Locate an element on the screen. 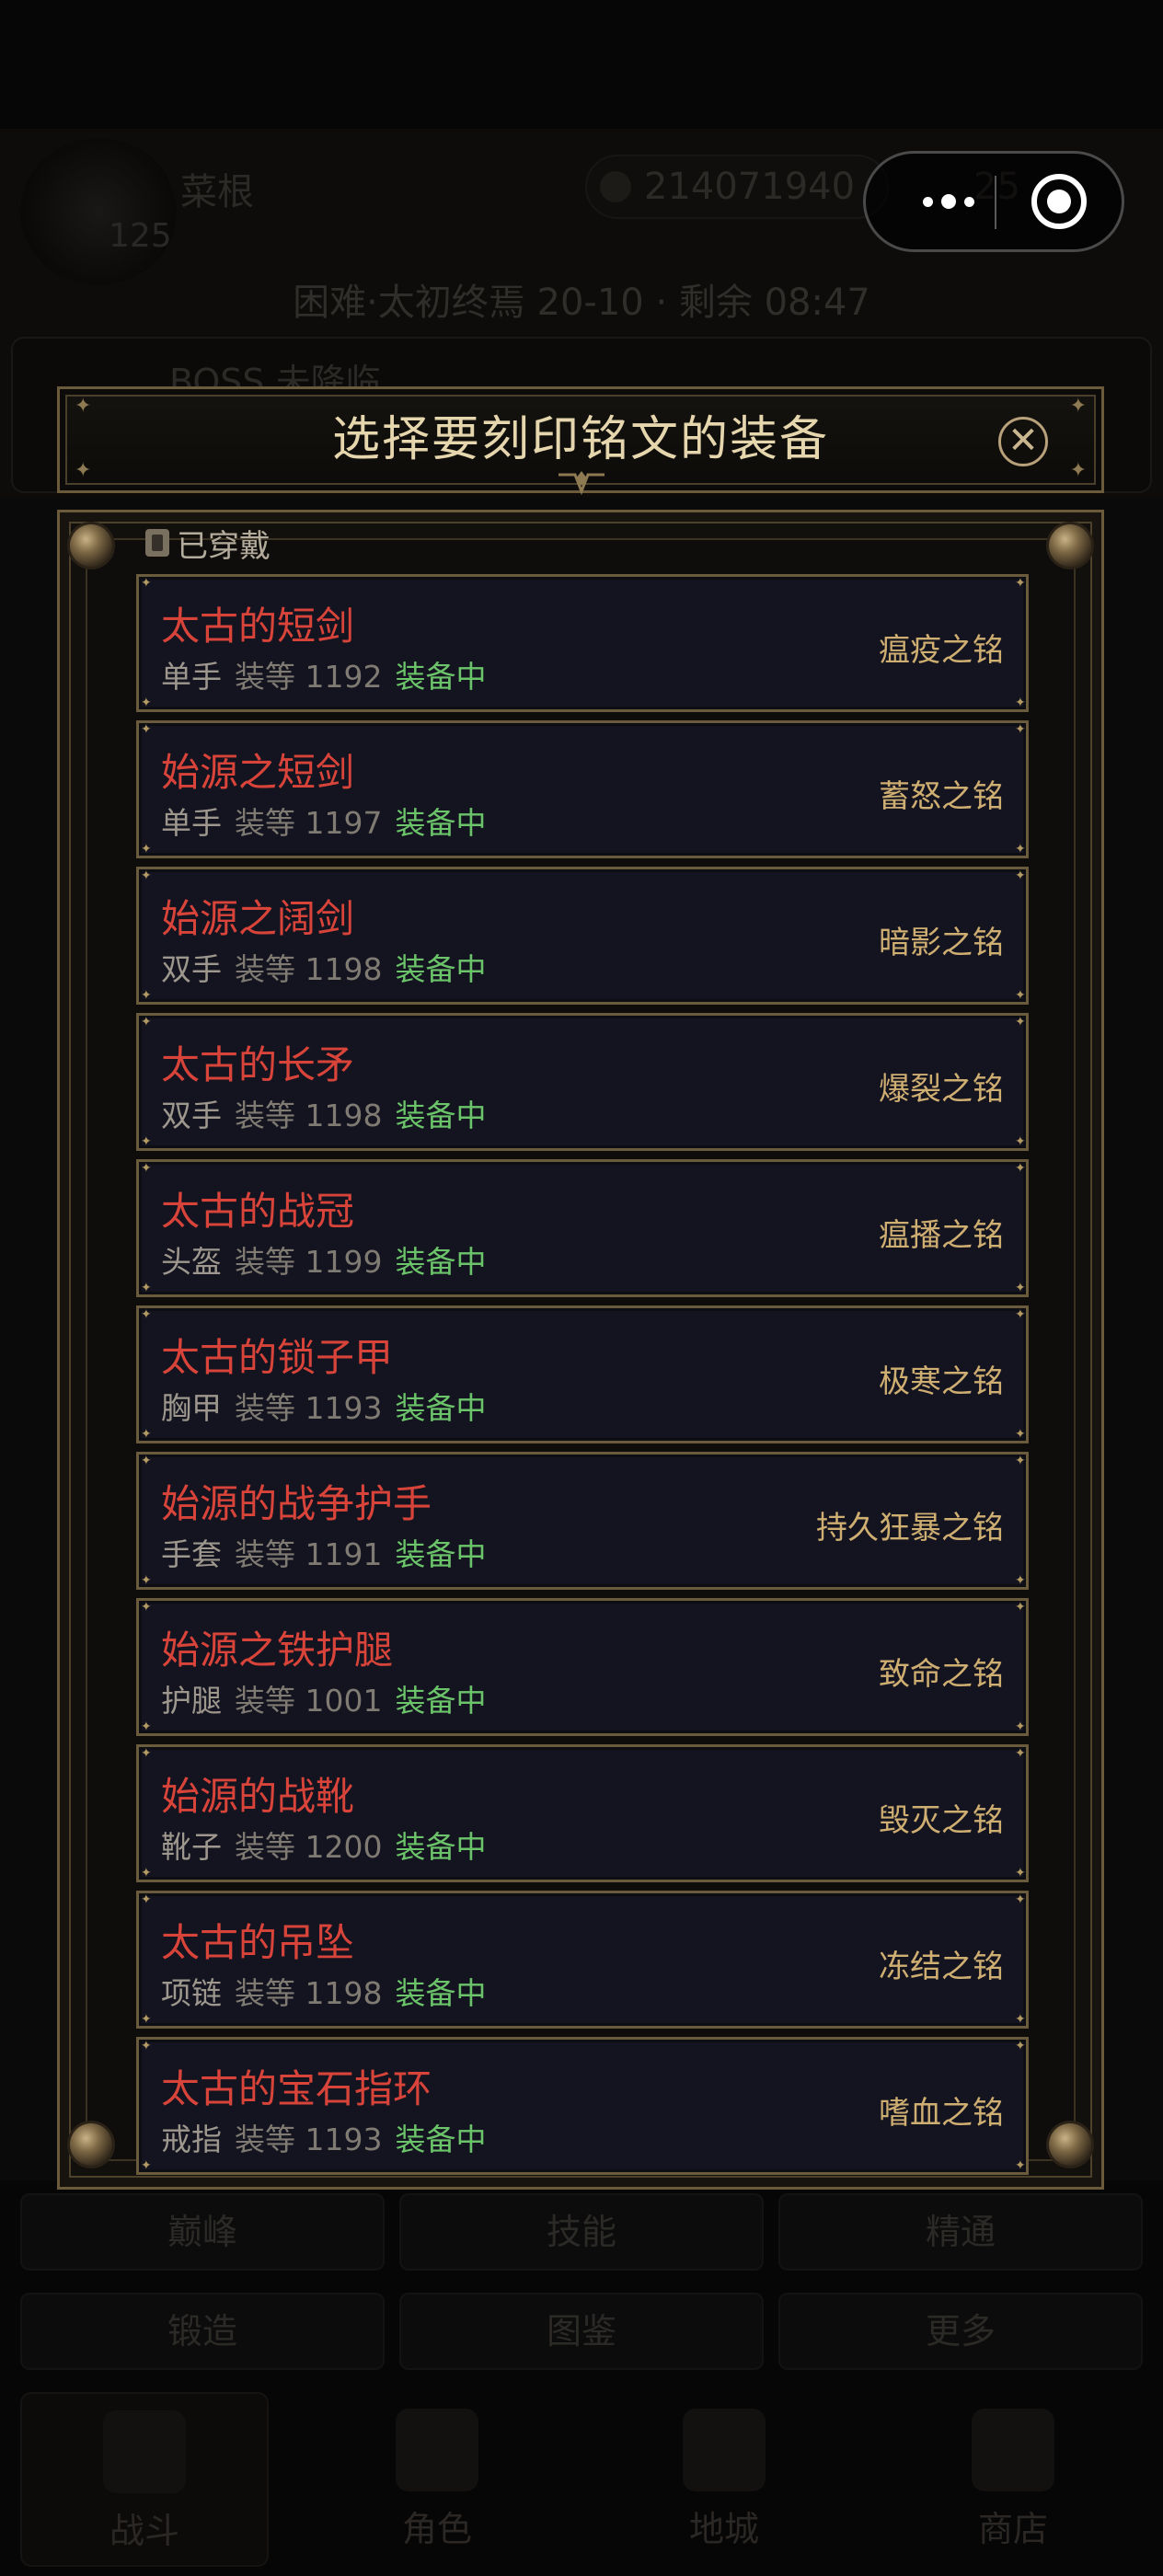  item-inscription: 致命之铭 is located at coordinates (942, 1674).